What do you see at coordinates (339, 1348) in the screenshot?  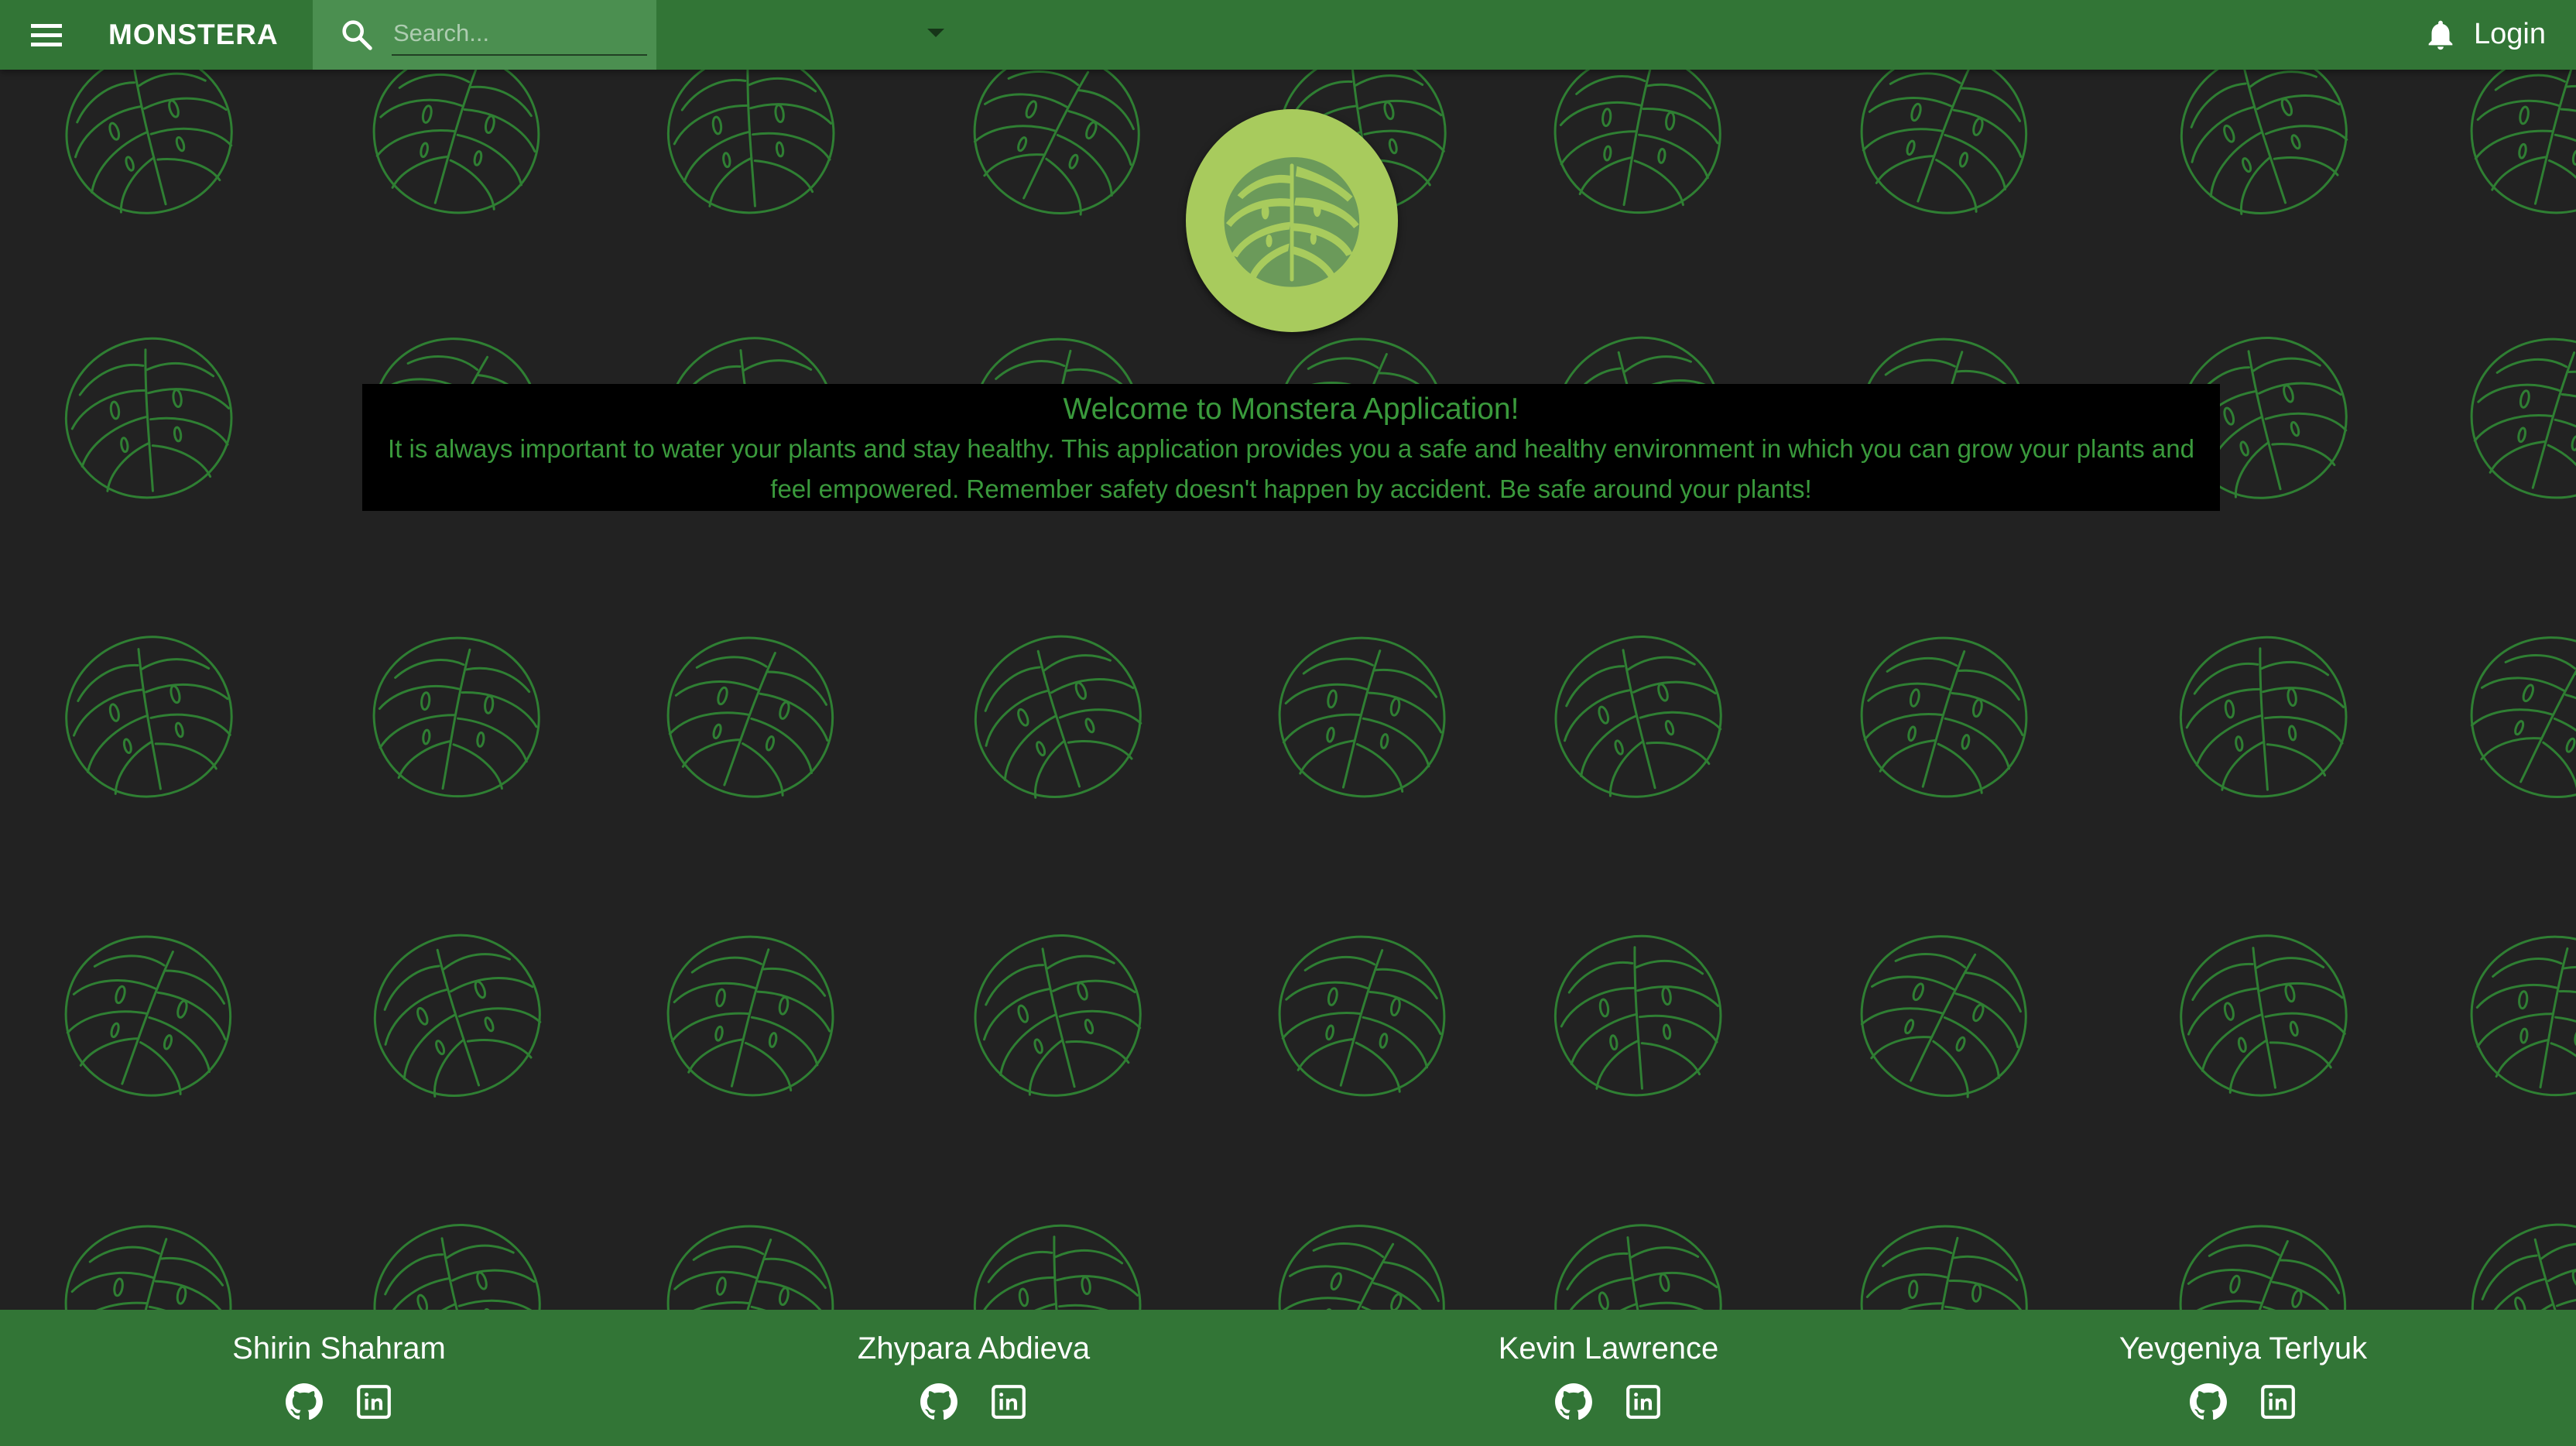 I see `team-member-name: Shirin Shahram` at bounding box center [339, 1348].